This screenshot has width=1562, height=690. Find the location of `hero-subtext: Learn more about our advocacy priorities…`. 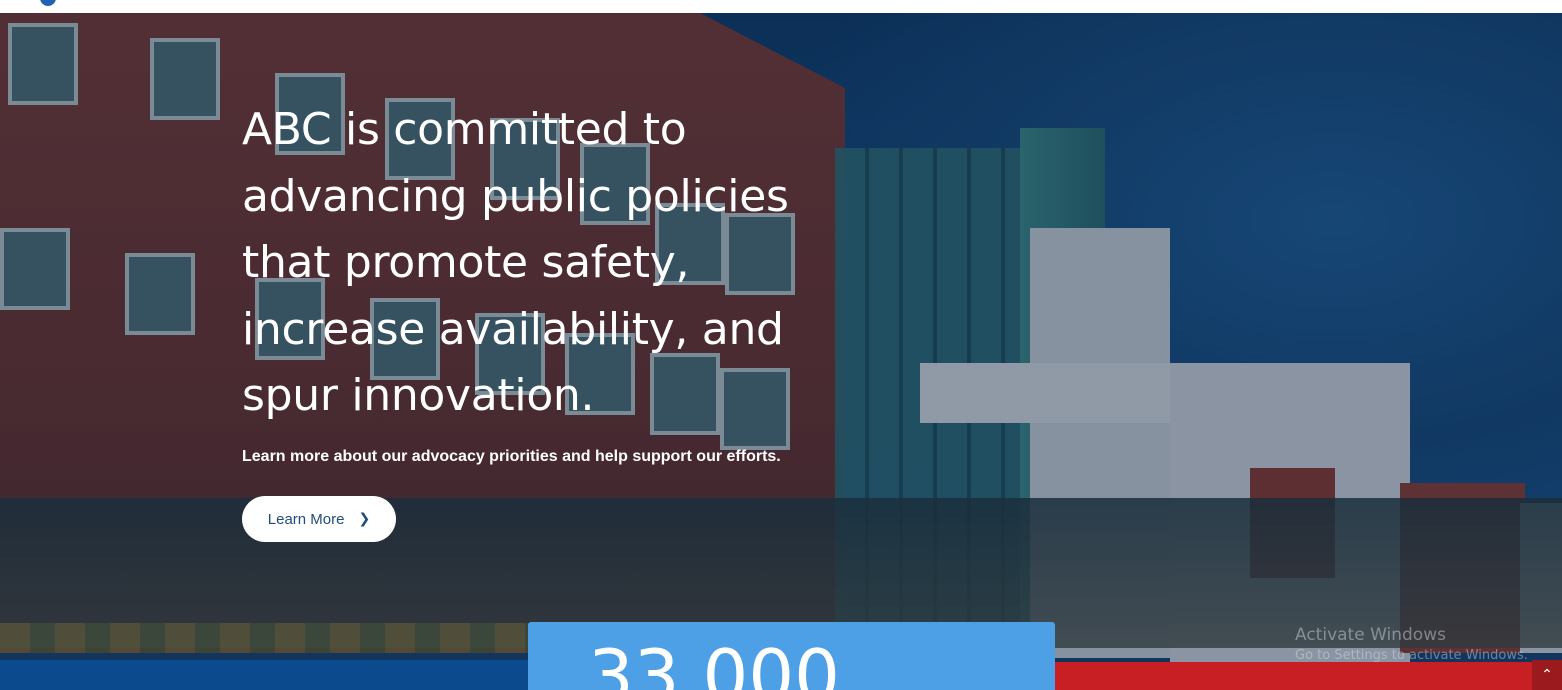

hero-subtext: Learn more about our advocacy priorities… is located at coordinates (511, 456).